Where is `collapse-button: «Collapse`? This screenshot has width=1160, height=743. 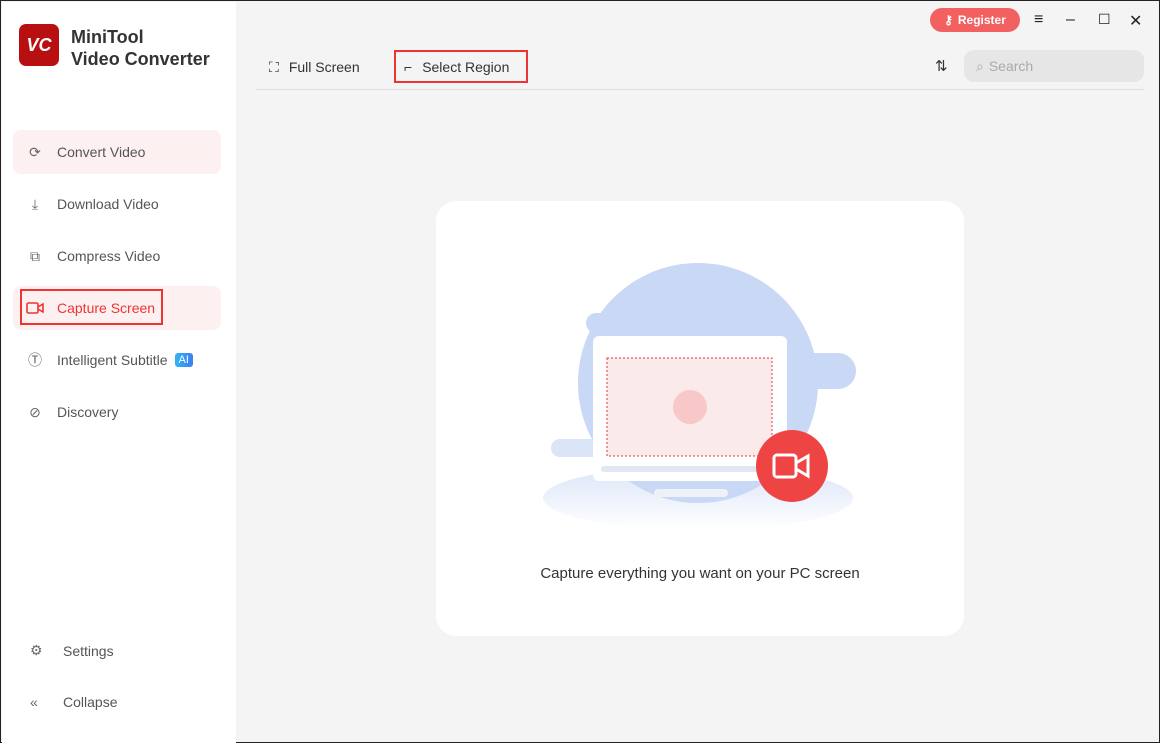
collapse-button: «Collapse is located at coordinates (73, 702).